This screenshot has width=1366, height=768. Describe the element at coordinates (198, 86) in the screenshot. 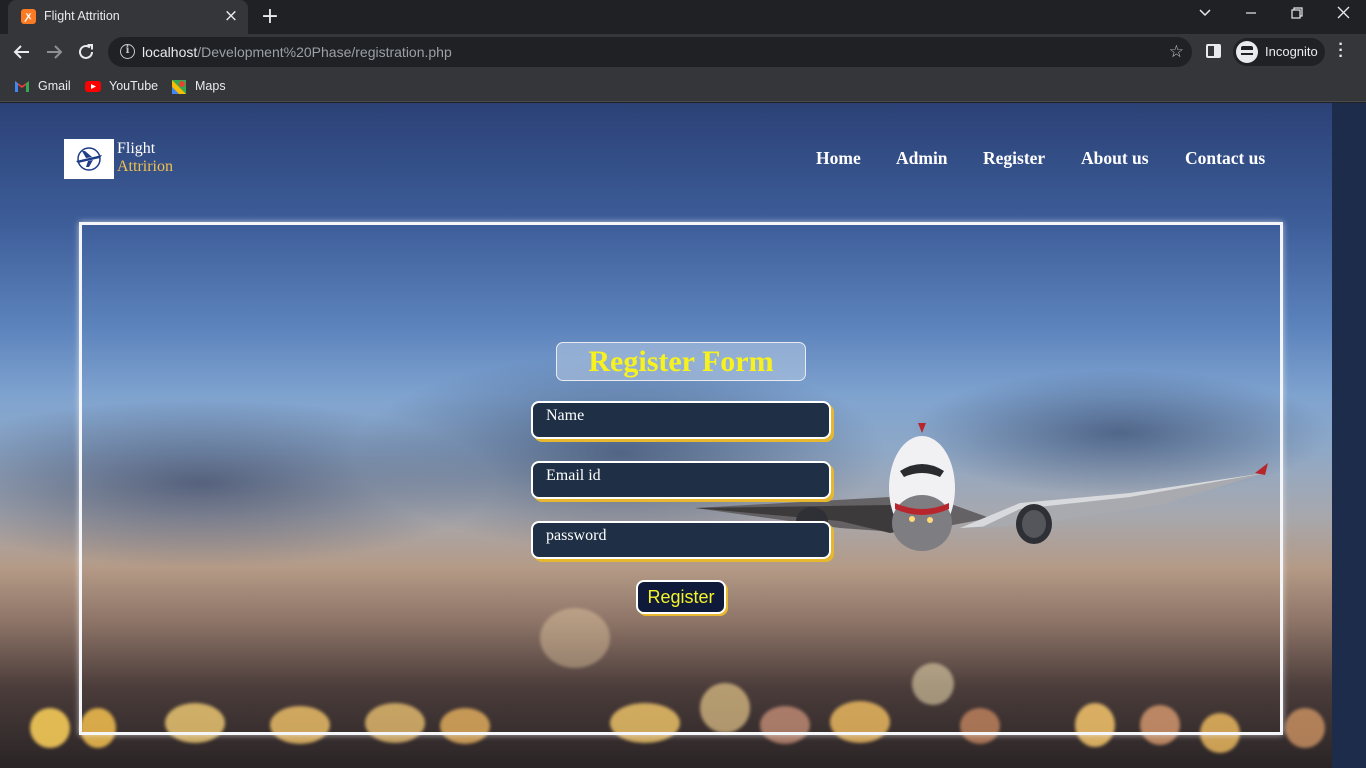

I see `bookmark-maps: Maps` at that location.